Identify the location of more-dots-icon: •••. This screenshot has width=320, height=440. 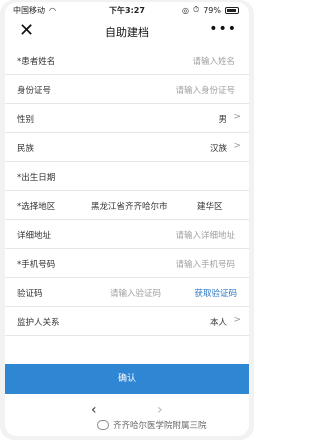
(223, 29).